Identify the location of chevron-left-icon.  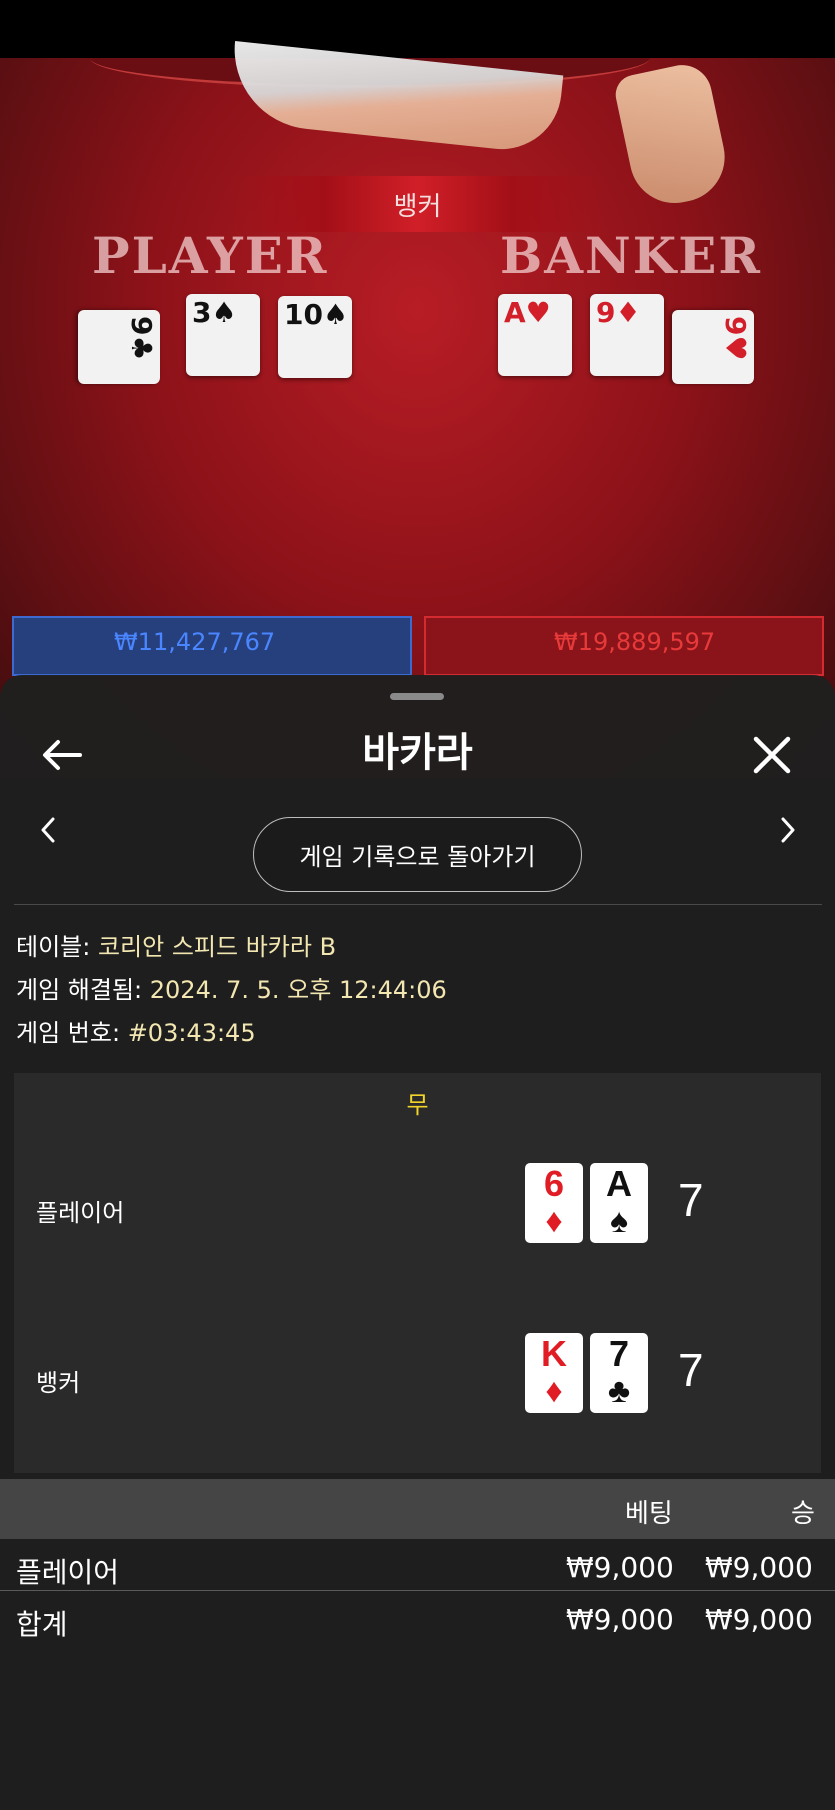
(48, 830).